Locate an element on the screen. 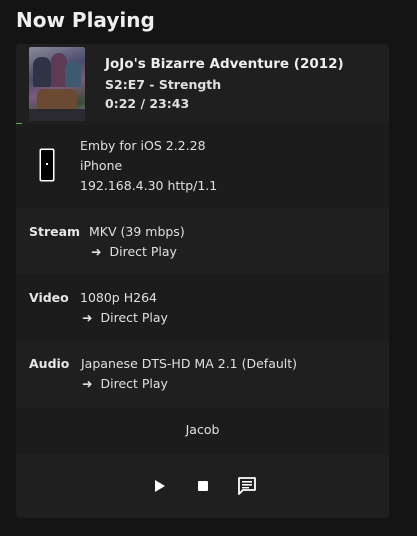 The height and width of the screenshot is (536, 417). video-value: 1080p H264 is located at coordinates (118, 297).